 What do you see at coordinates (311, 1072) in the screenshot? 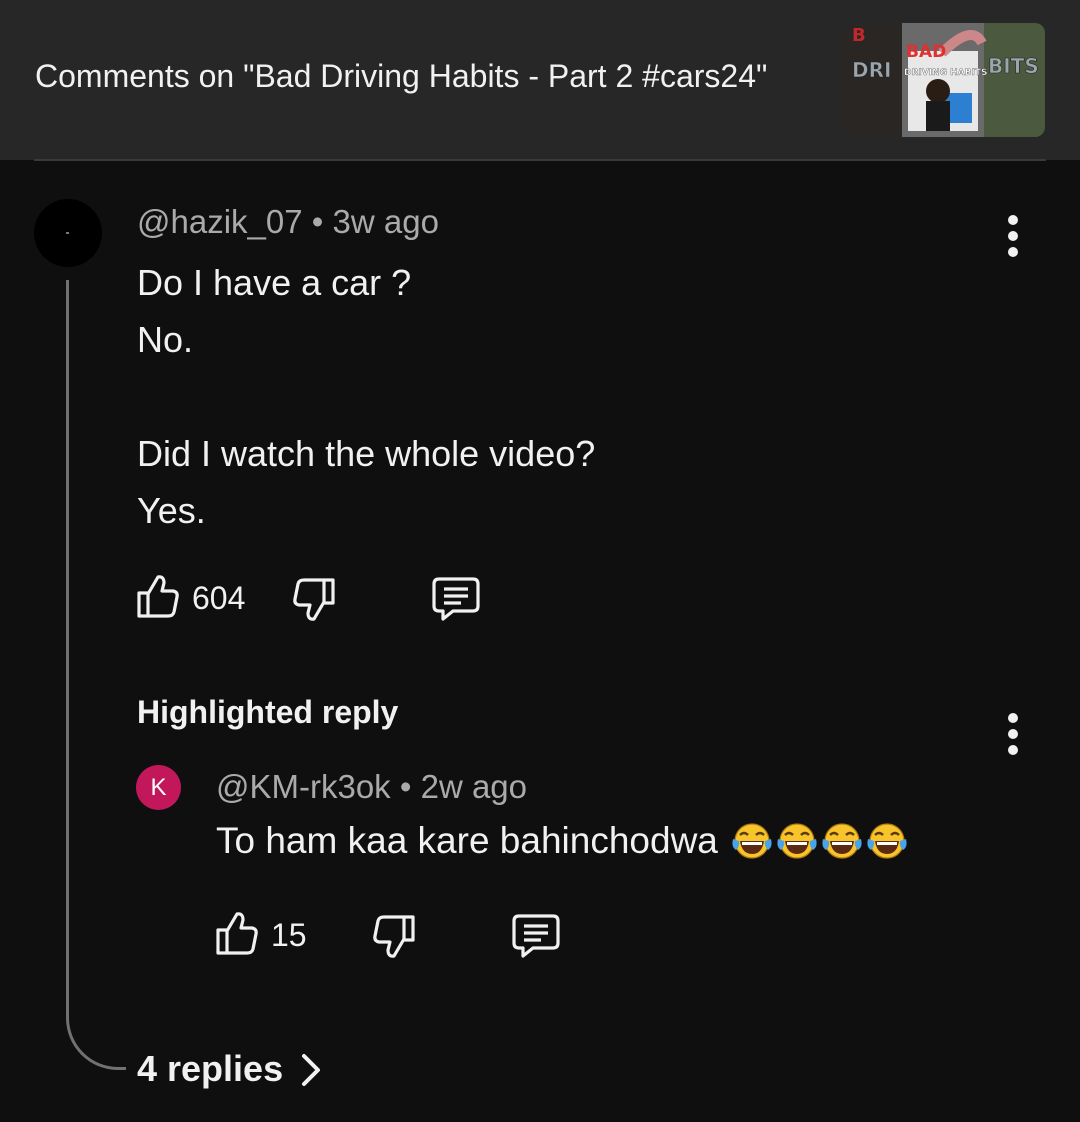
I see `chevron-right-icon` at bounding box center [311, 1072].